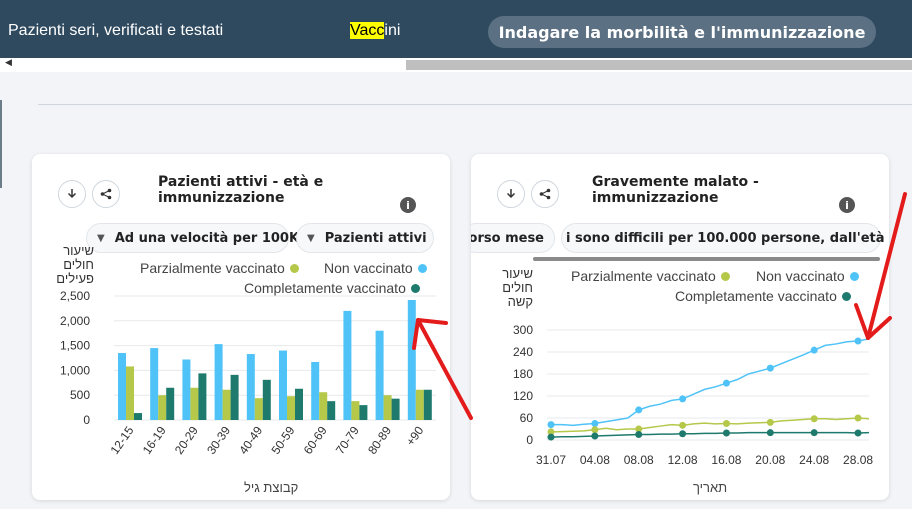  Describe the element at coordinates (444, 369) in the screenshot. I see `arrow-1-shaft` at that location.